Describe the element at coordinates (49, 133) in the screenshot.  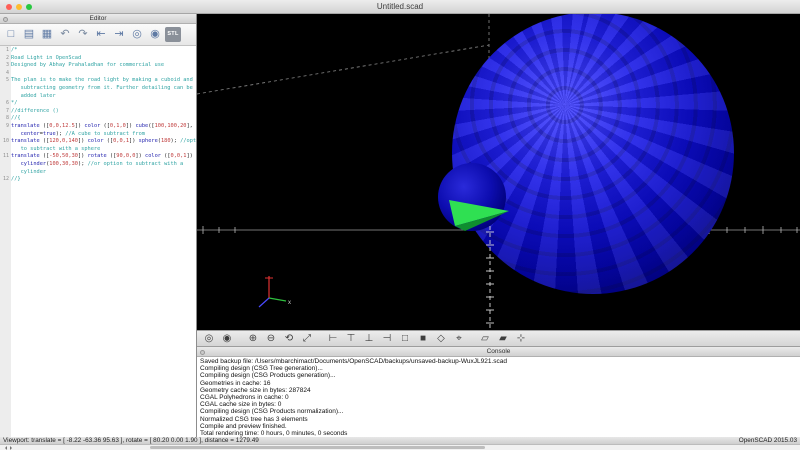
I see `code-token: true` at that location.